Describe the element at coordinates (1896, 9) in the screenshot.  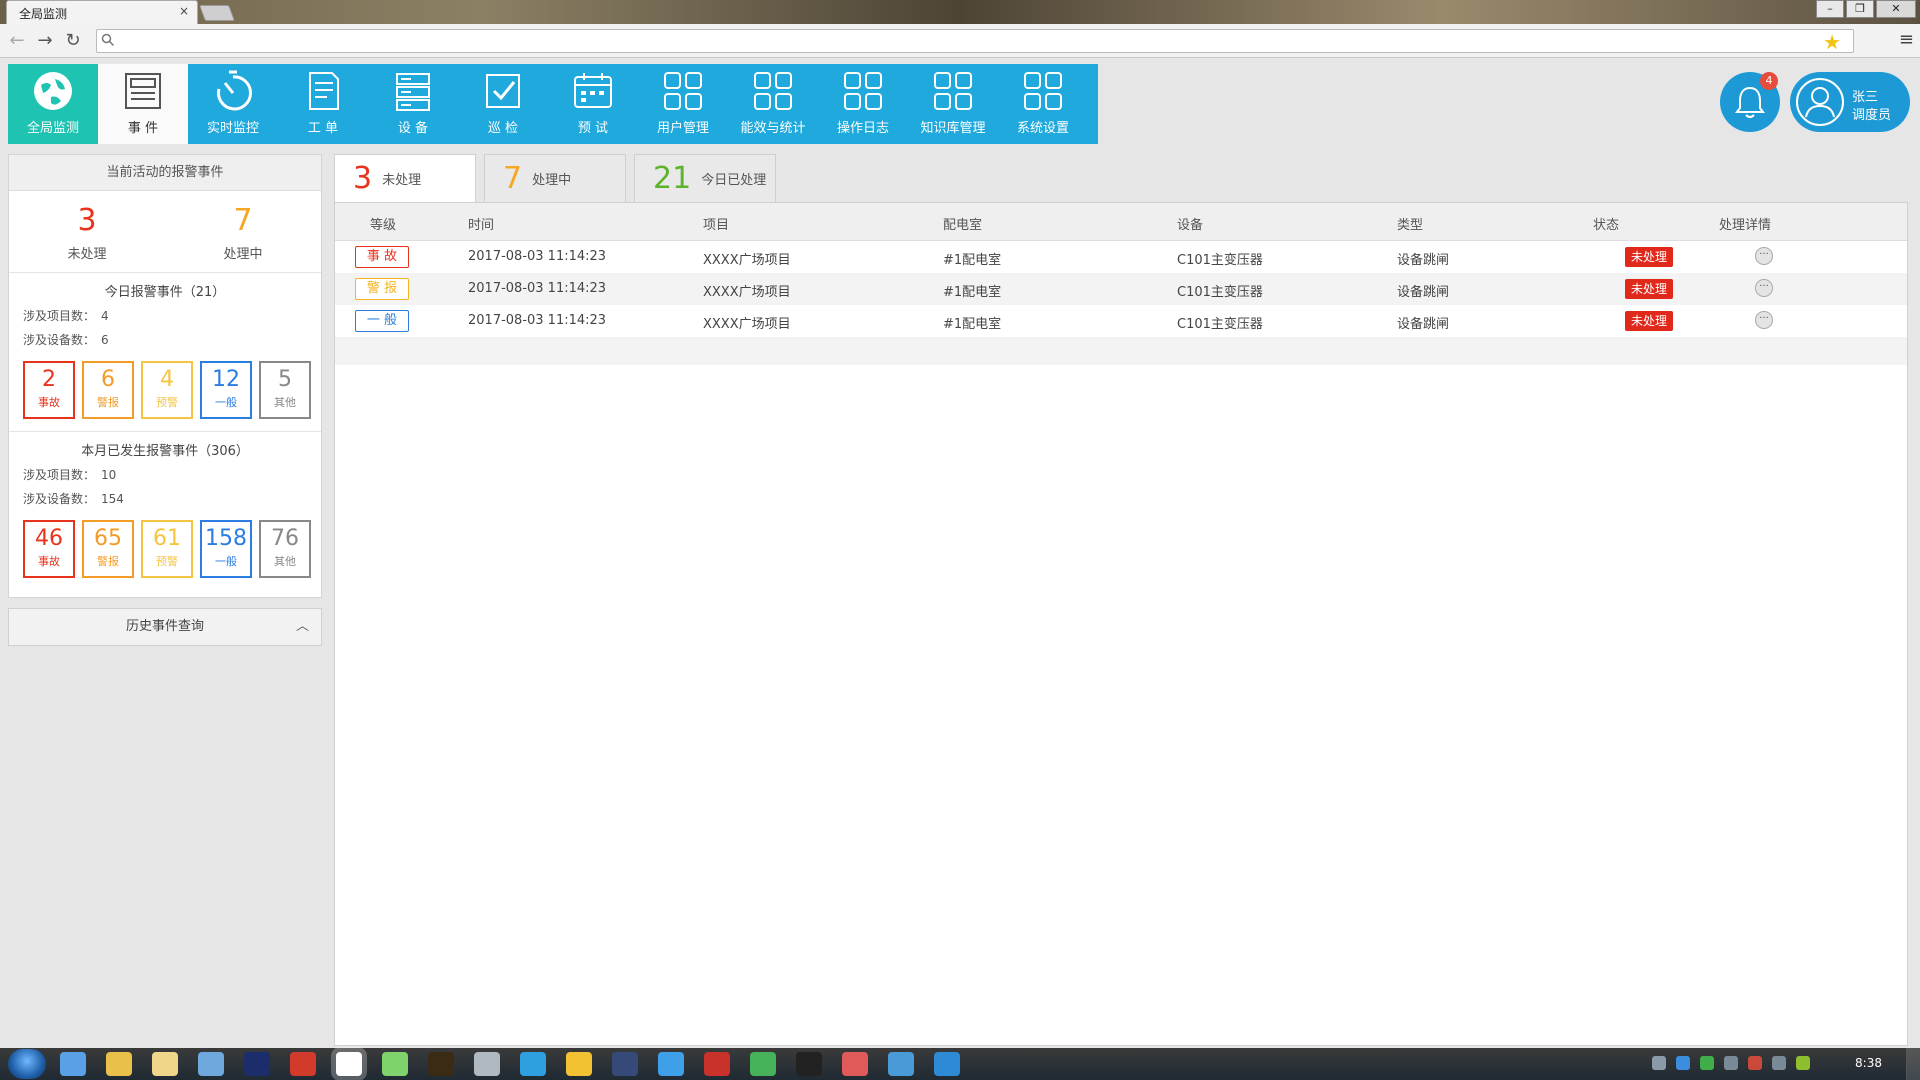
I see `window-close-button: ✕` at that location.